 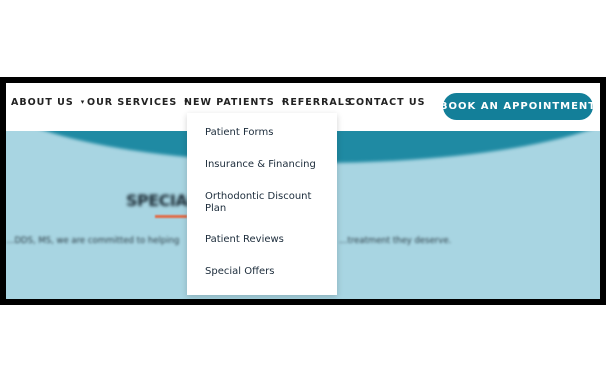 What do you see at coordinates (265, 272) in the screenshot?
I see `menu-item-special-offers: Special Offers` at bounding box center [265, 272].